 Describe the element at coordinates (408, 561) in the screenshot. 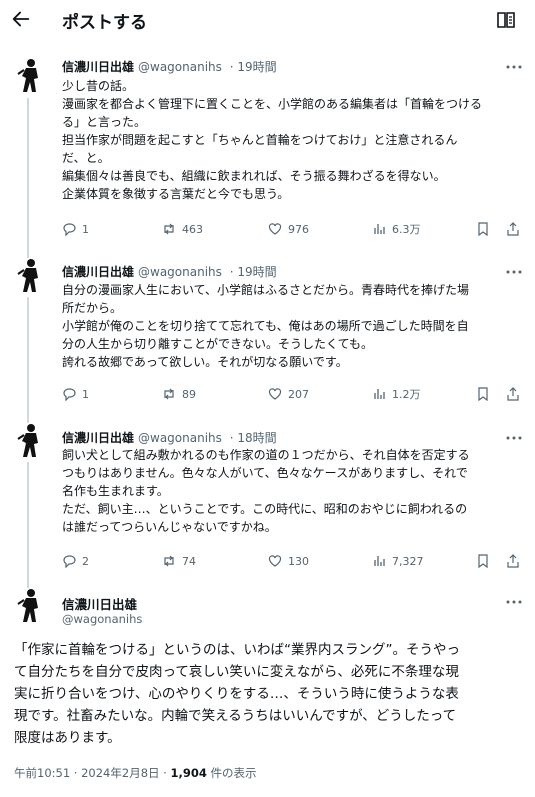

I see `view-count: 7,327` at that location.